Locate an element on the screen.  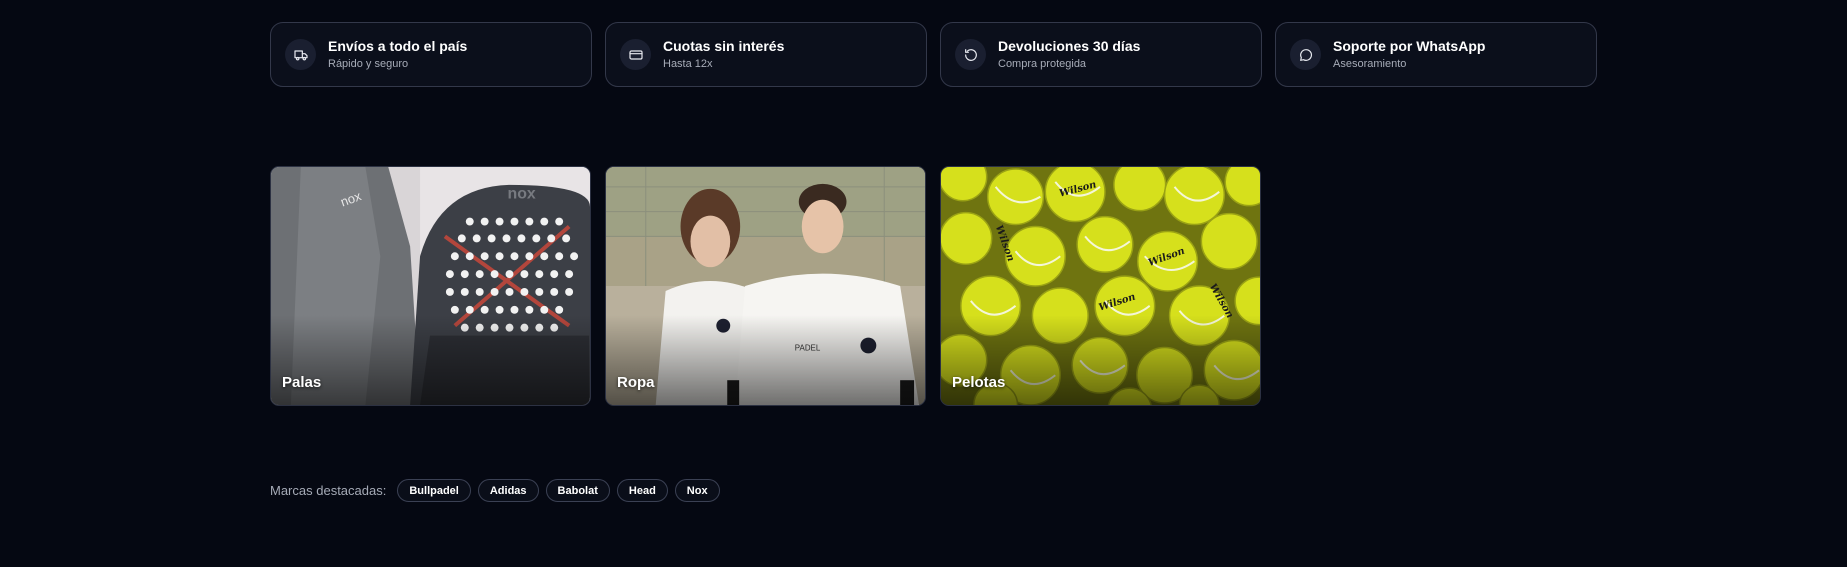
featured-brands-label: Marcas destacadas: is located at coordinates (328, 490).